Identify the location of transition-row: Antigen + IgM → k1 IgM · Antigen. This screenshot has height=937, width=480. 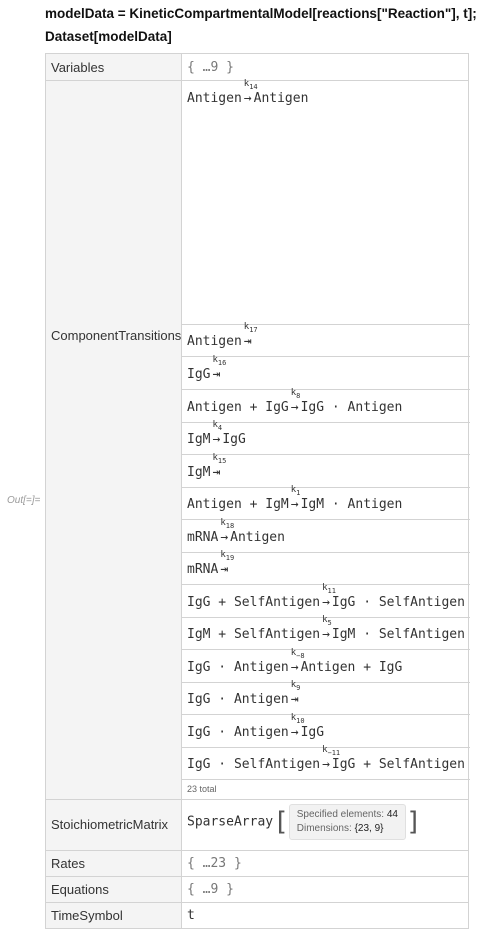
(294, 498).